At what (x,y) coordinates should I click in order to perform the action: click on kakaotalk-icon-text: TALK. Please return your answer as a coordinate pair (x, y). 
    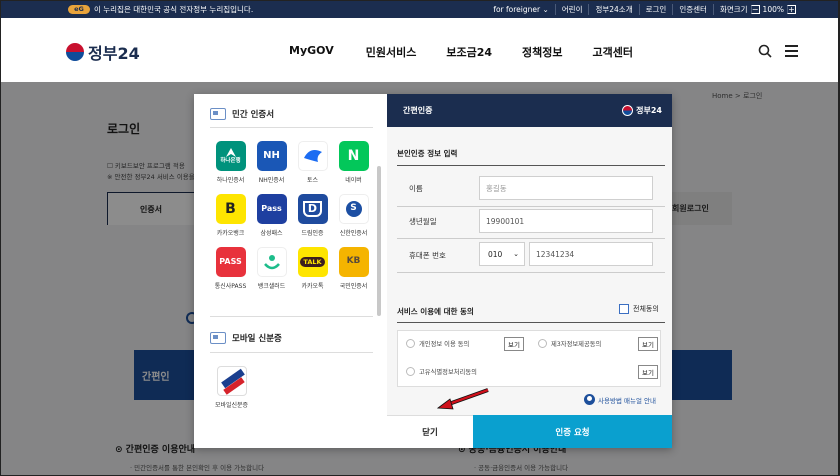
    Looking at the image, I should click on (312, 262).